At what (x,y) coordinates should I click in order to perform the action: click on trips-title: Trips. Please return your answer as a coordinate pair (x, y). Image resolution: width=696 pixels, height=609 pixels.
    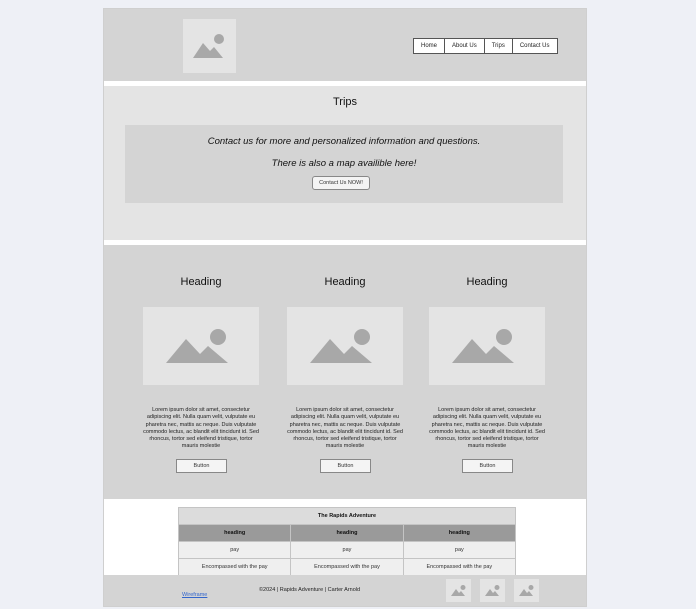
    Looking at the image, I should click on (345, 102).